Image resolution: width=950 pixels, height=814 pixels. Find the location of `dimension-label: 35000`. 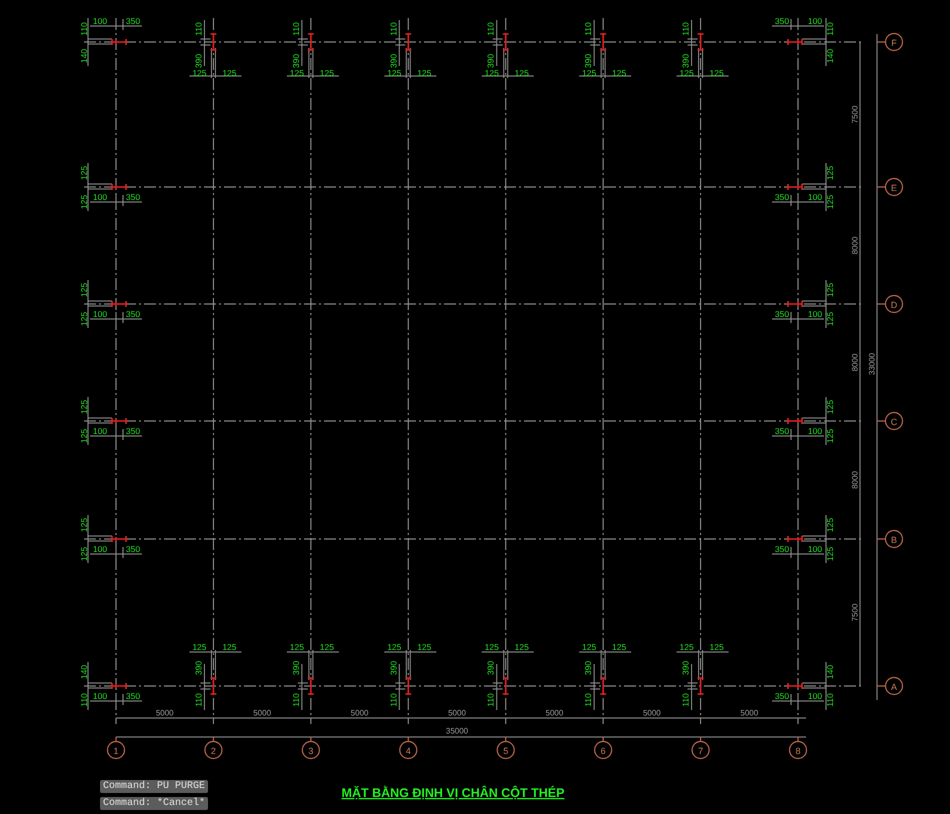

dimension-label: 35000 is located at coordinates (457, 731).